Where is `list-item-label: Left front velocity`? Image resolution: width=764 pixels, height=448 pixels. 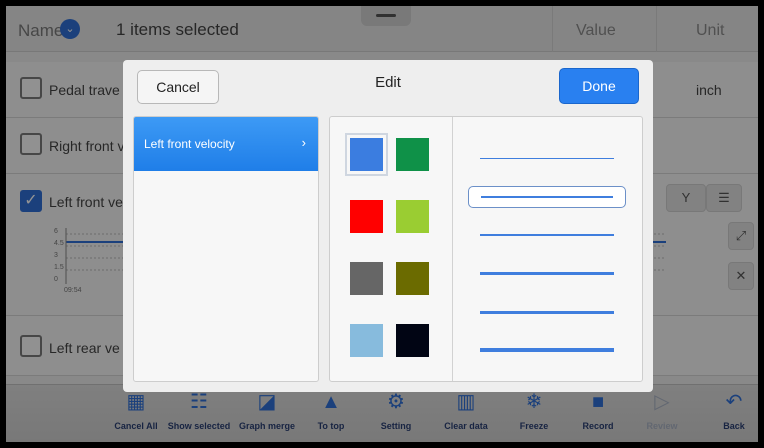 list-item-label: Left front velocity is located at coordinates (189, 144).